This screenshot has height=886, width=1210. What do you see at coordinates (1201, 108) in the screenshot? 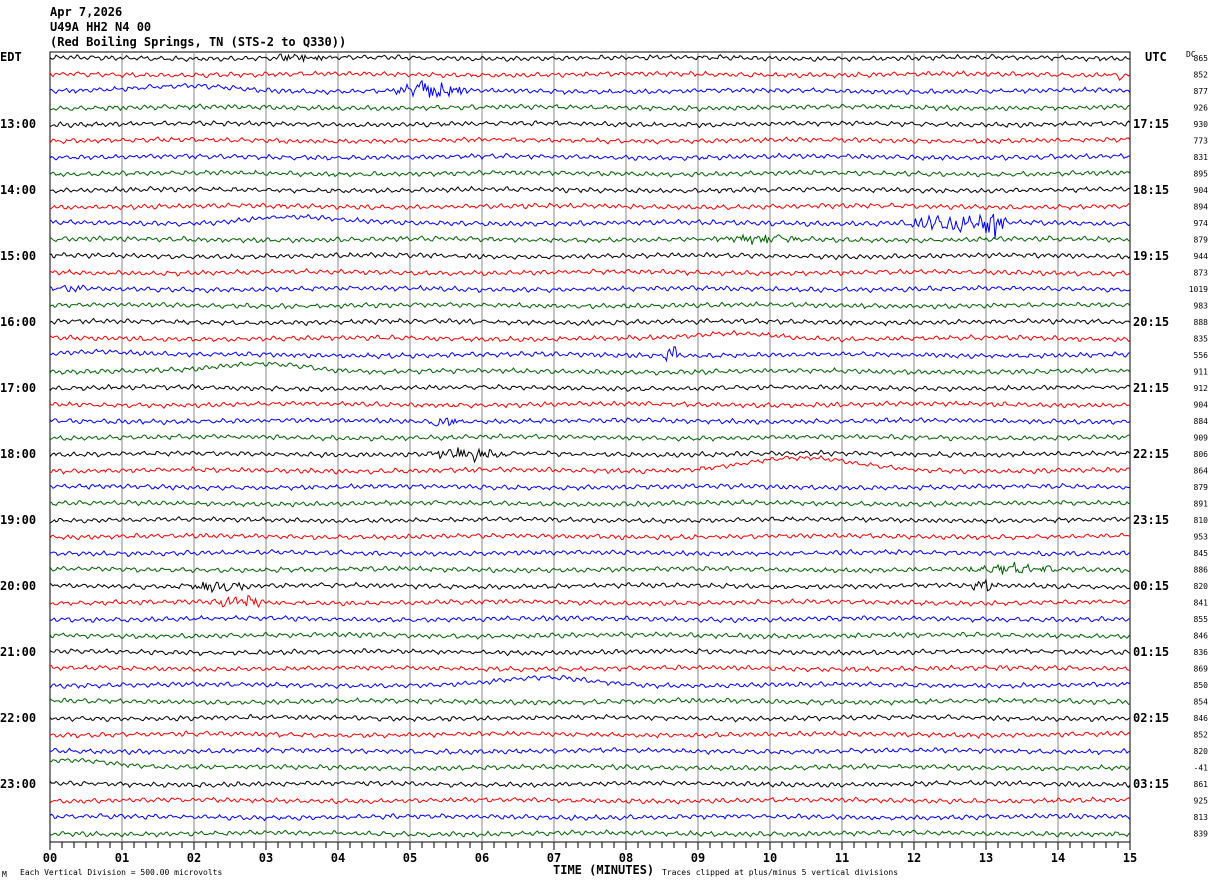
I see `dc-value: 926` at bounding box center [1201, 108].